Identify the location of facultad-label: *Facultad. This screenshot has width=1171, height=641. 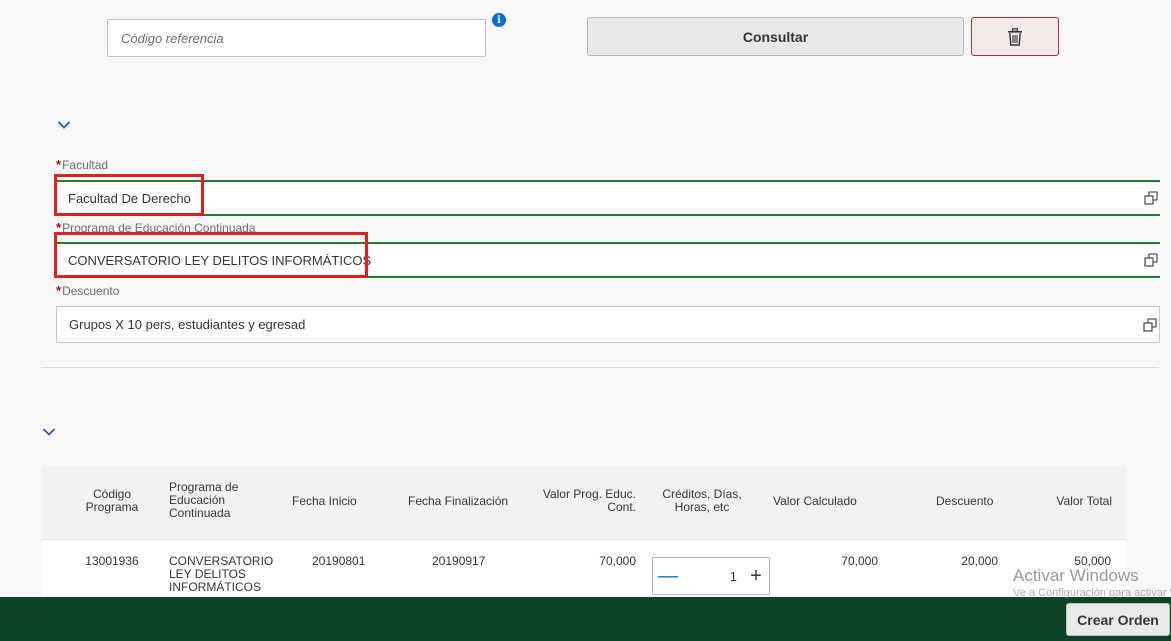
(82, 164).